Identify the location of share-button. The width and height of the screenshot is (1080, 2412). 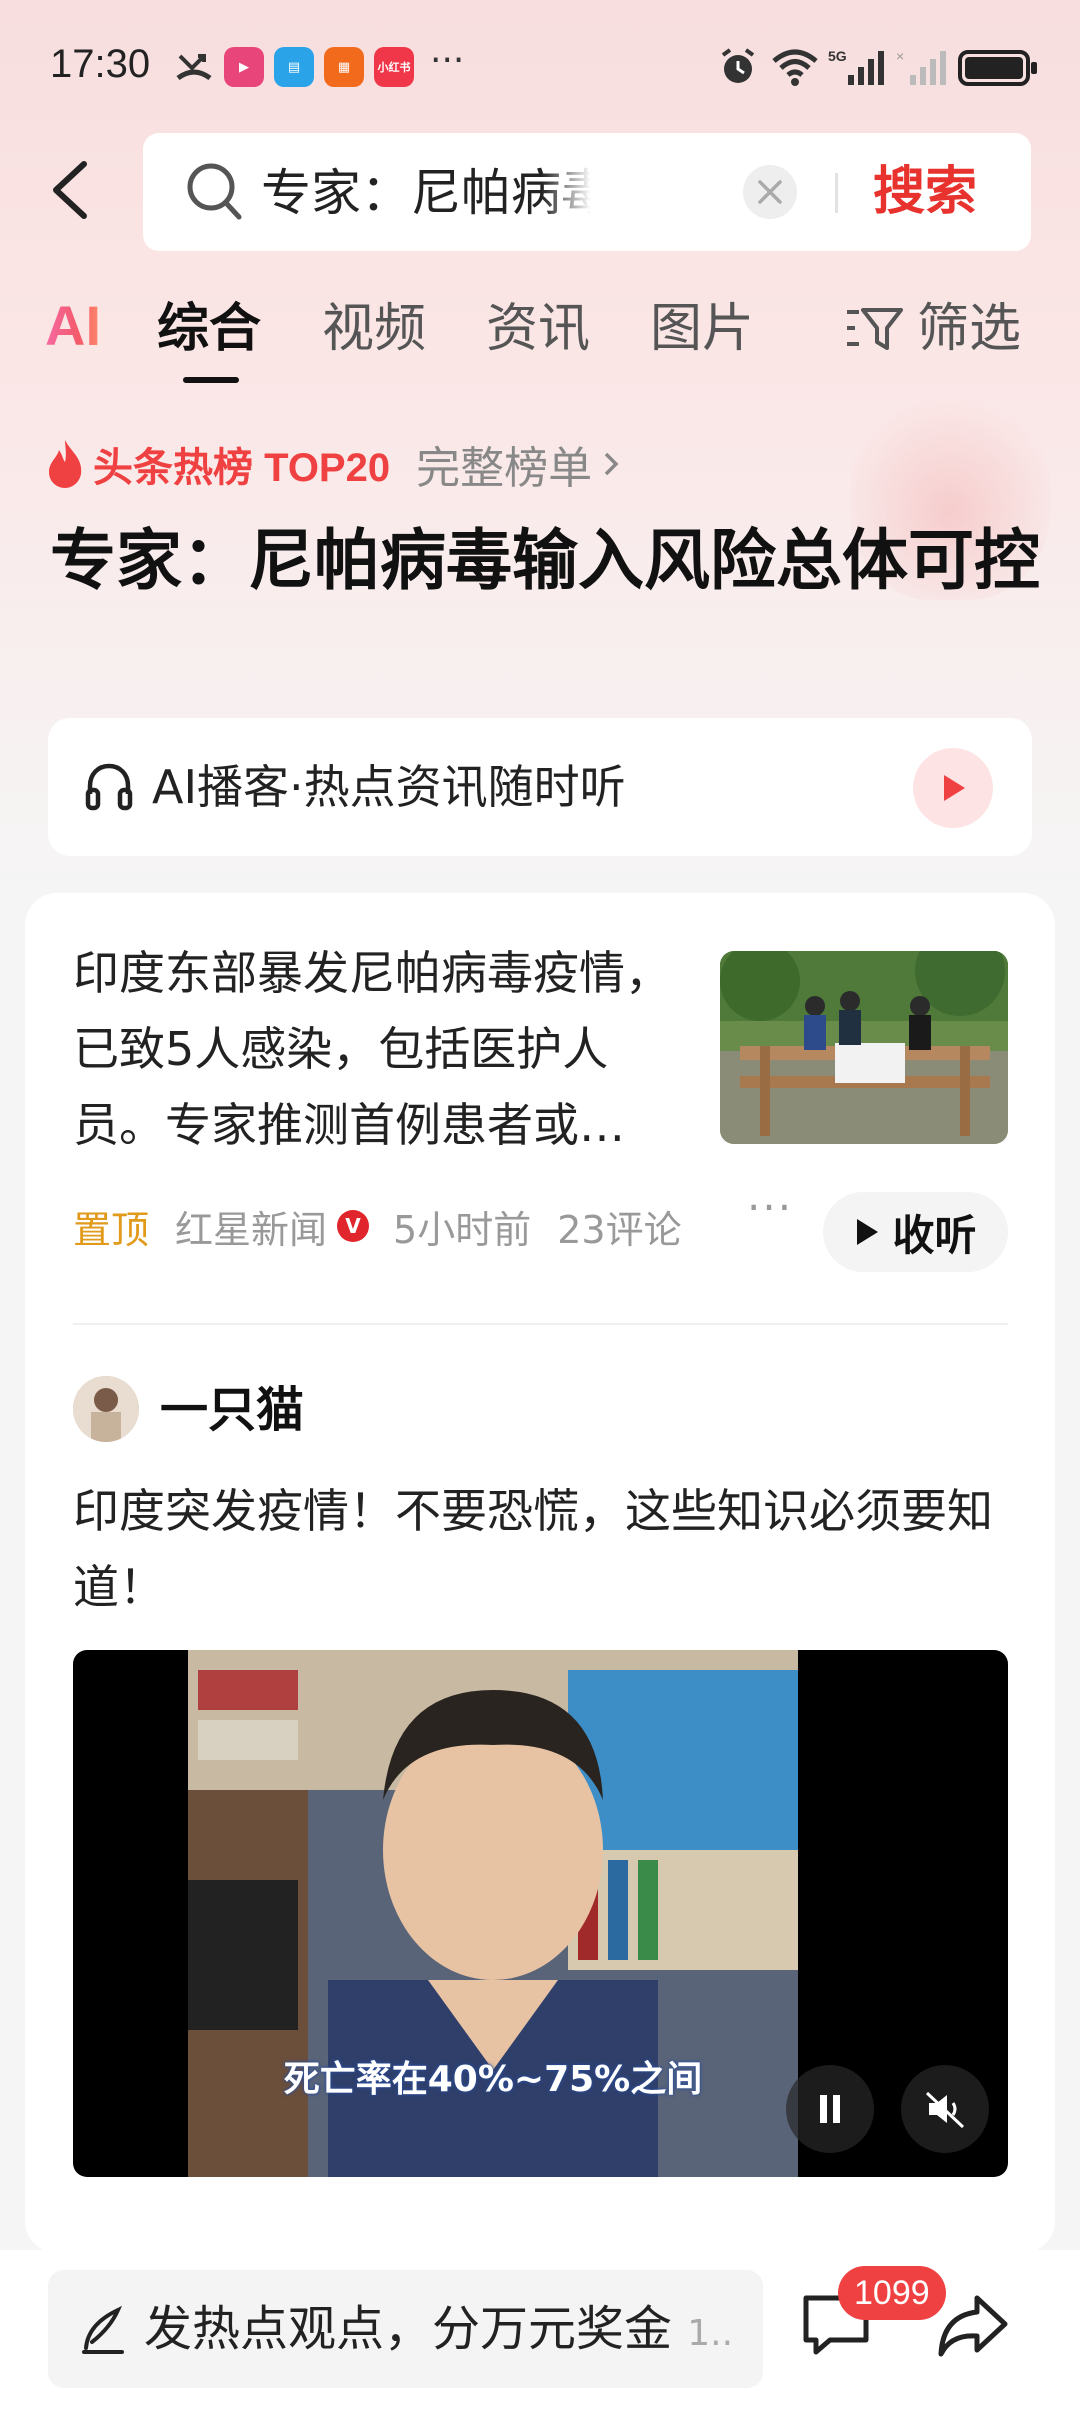
(973, 2328).